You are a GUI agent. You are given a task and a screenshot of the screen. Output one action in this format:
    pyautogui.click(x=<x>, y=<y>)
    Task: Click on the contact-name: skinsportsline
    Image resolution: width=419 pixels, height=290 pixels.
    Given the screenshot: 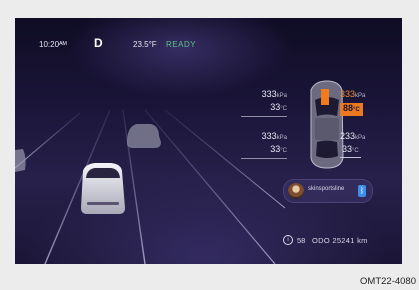 What is the action you would take?
    pyautogui.click(x=326, y=189)
    